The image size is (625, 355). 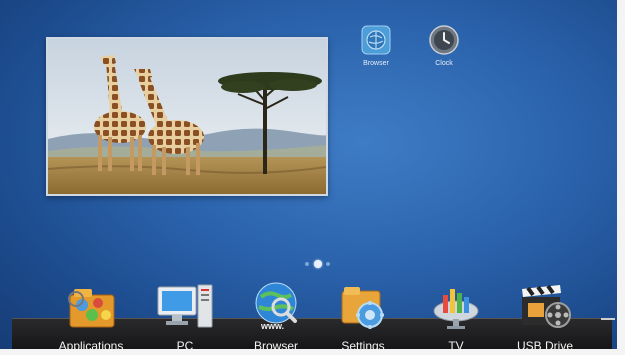 I want to click on dock-item-applications: Applications, so click(x=91, y=317).